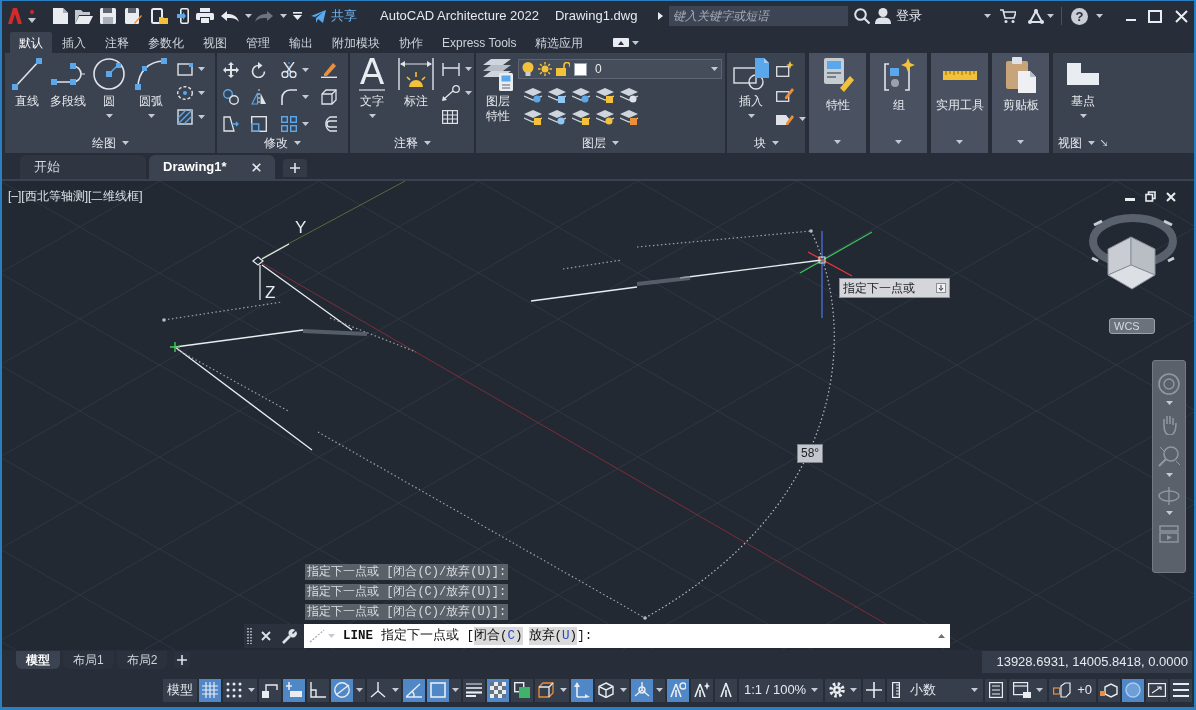 Image resolution: width=1196 pixels, height=710 pixels. Describe the element at coordinates (451, 69) in the screenshot. I see `linear-dimension-icon` at that location.